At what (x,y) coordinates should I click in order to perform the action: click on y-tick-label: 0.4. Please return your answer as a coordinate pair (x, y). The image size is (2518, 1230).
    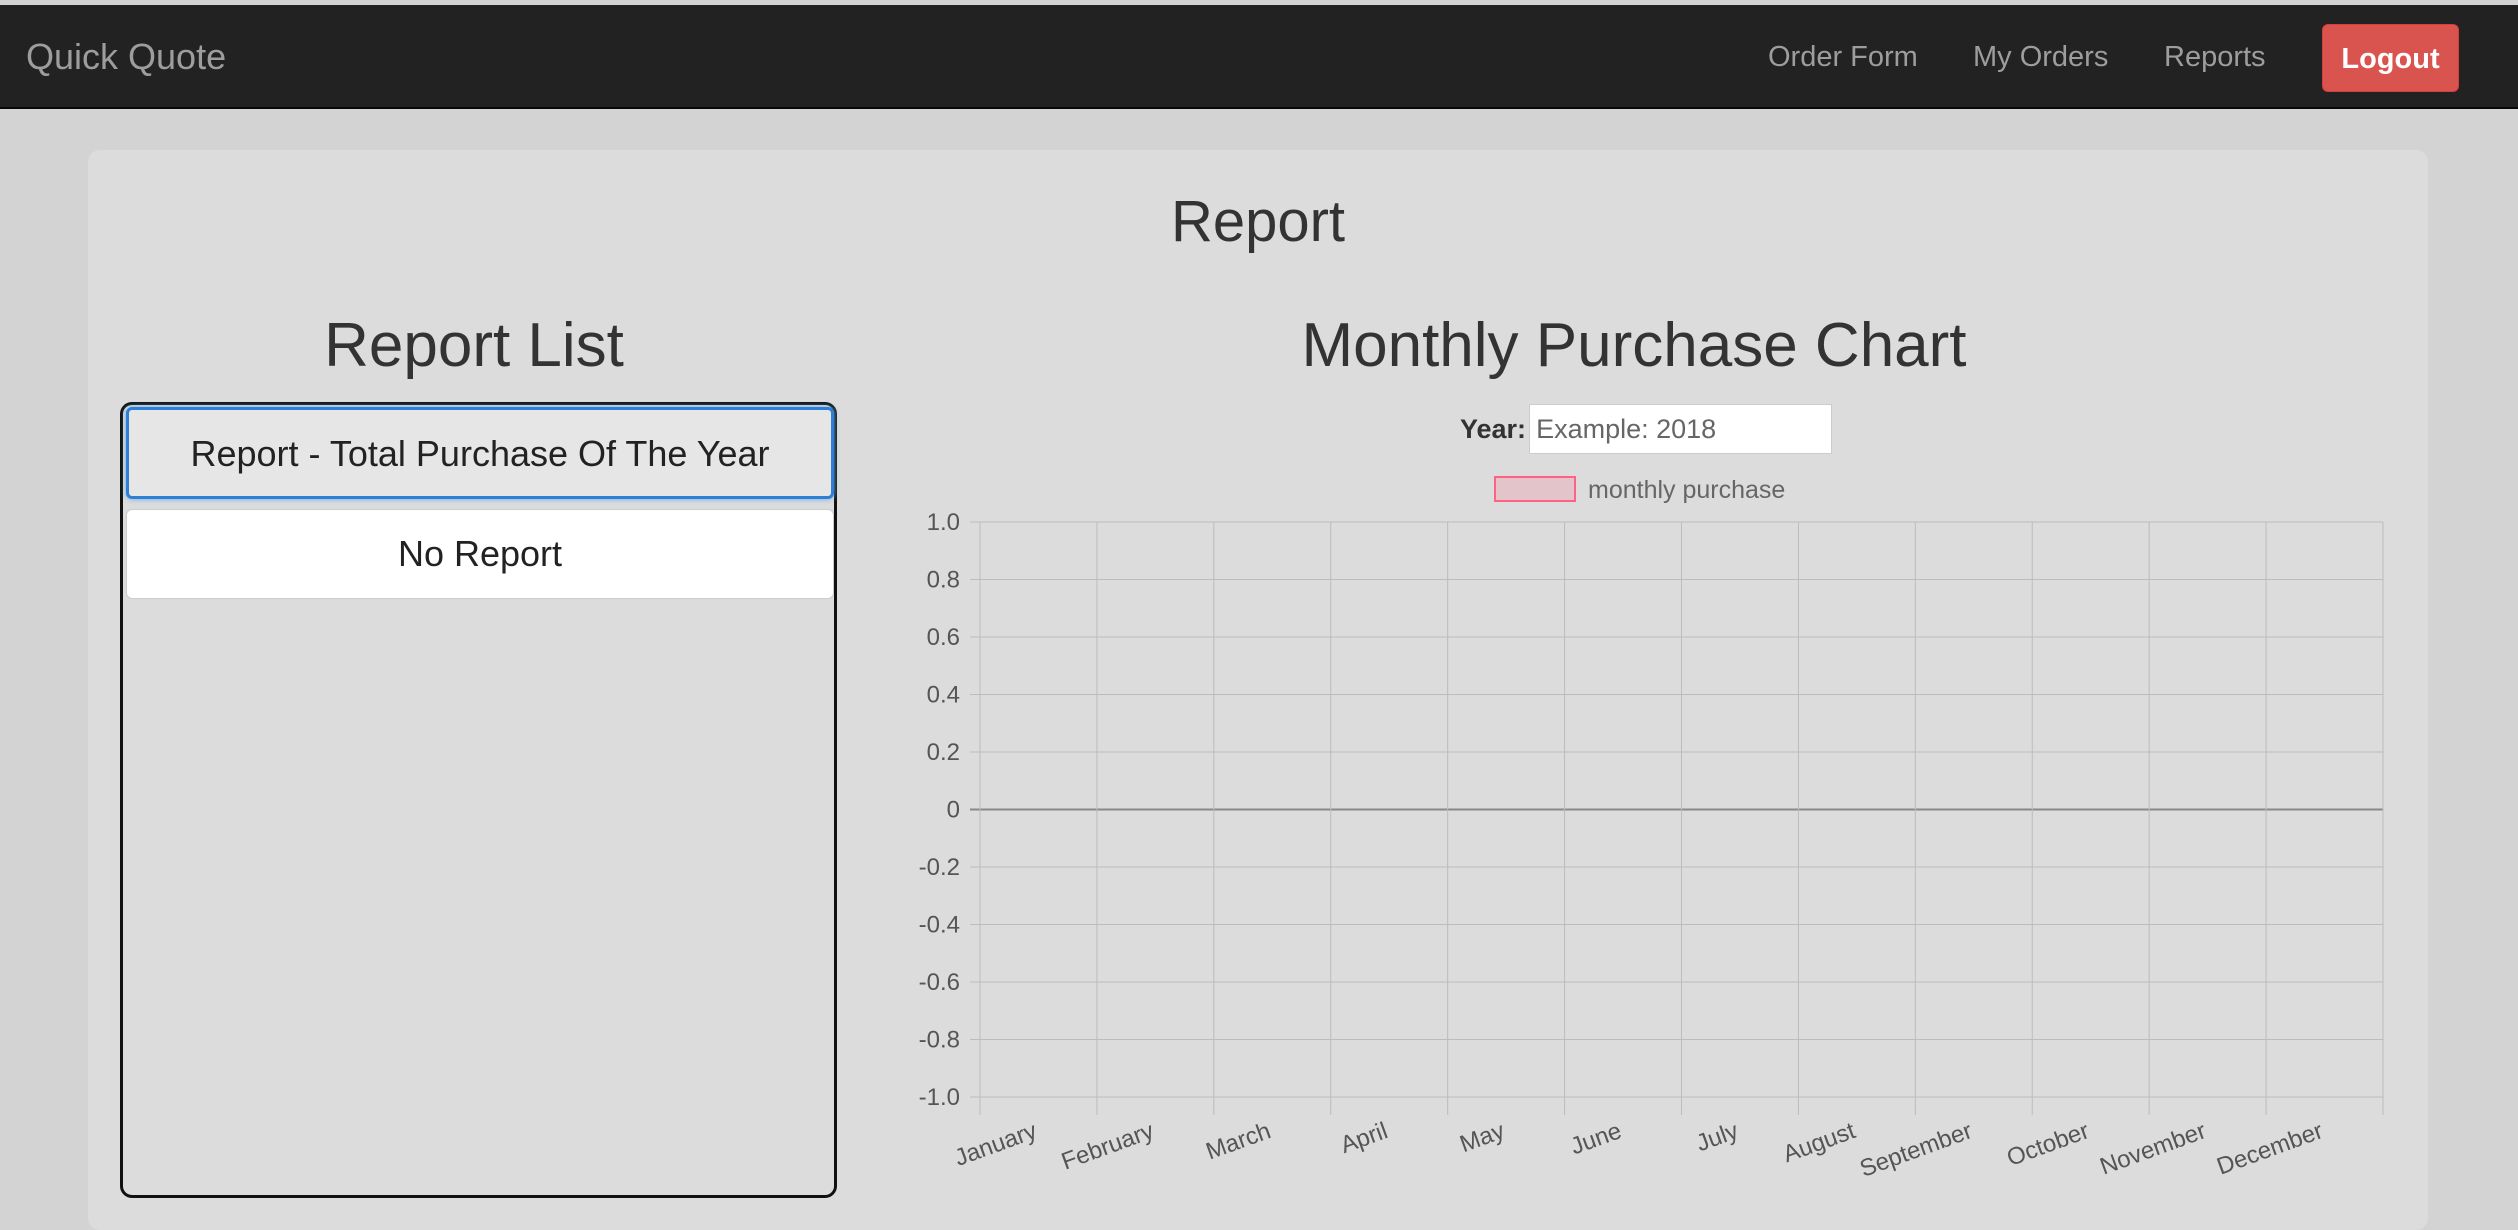
    Looking at the image, I should click on (943, 695).